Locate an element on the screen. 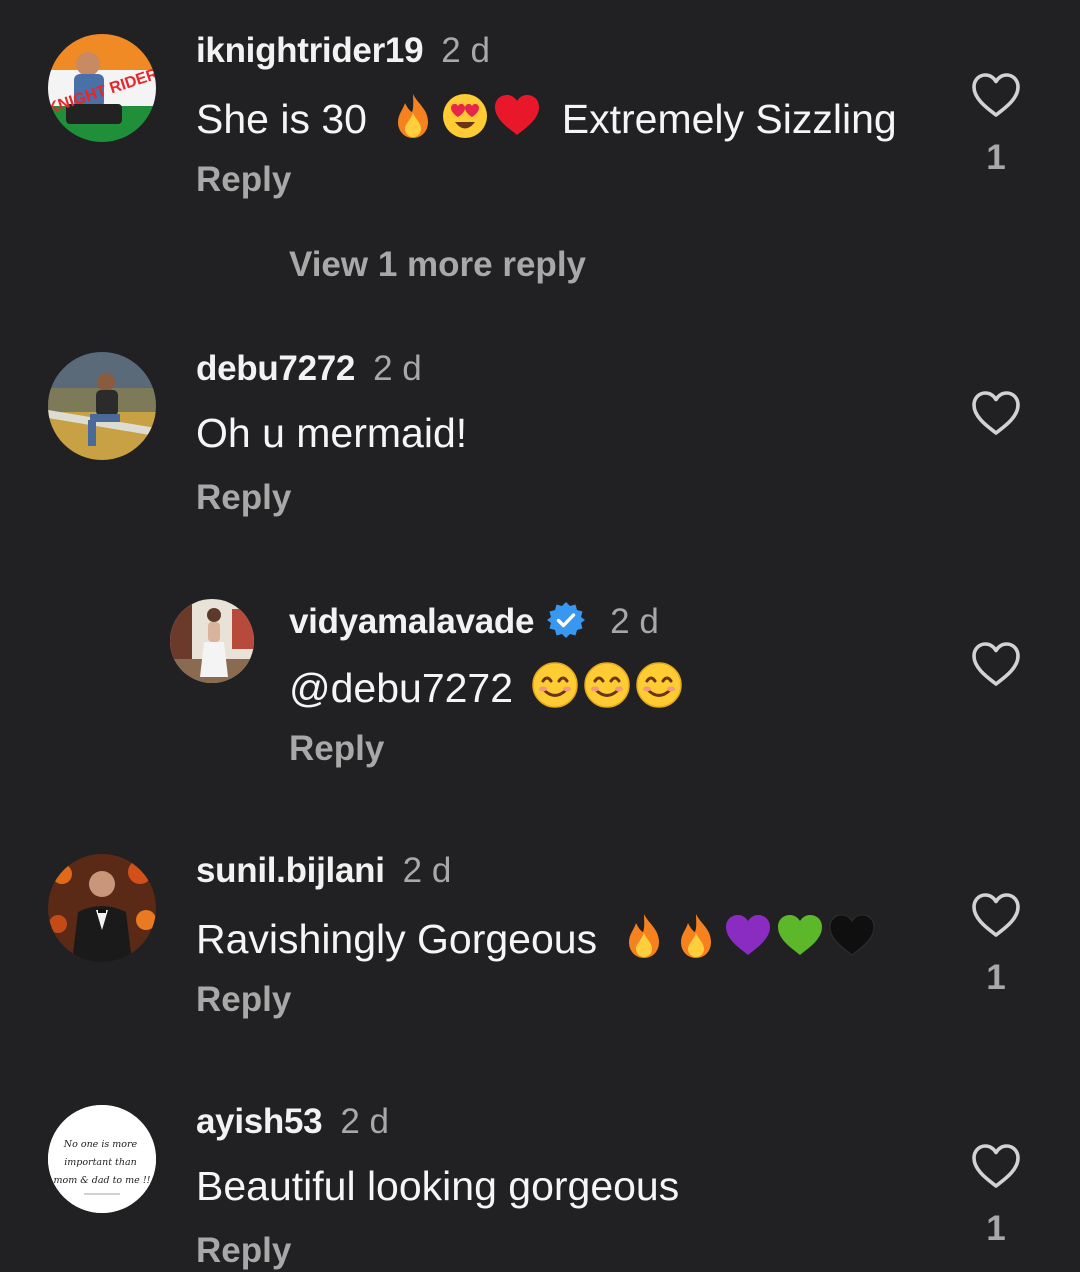  comment-header: debu7272 2 d is located at coordinates (309, 369).